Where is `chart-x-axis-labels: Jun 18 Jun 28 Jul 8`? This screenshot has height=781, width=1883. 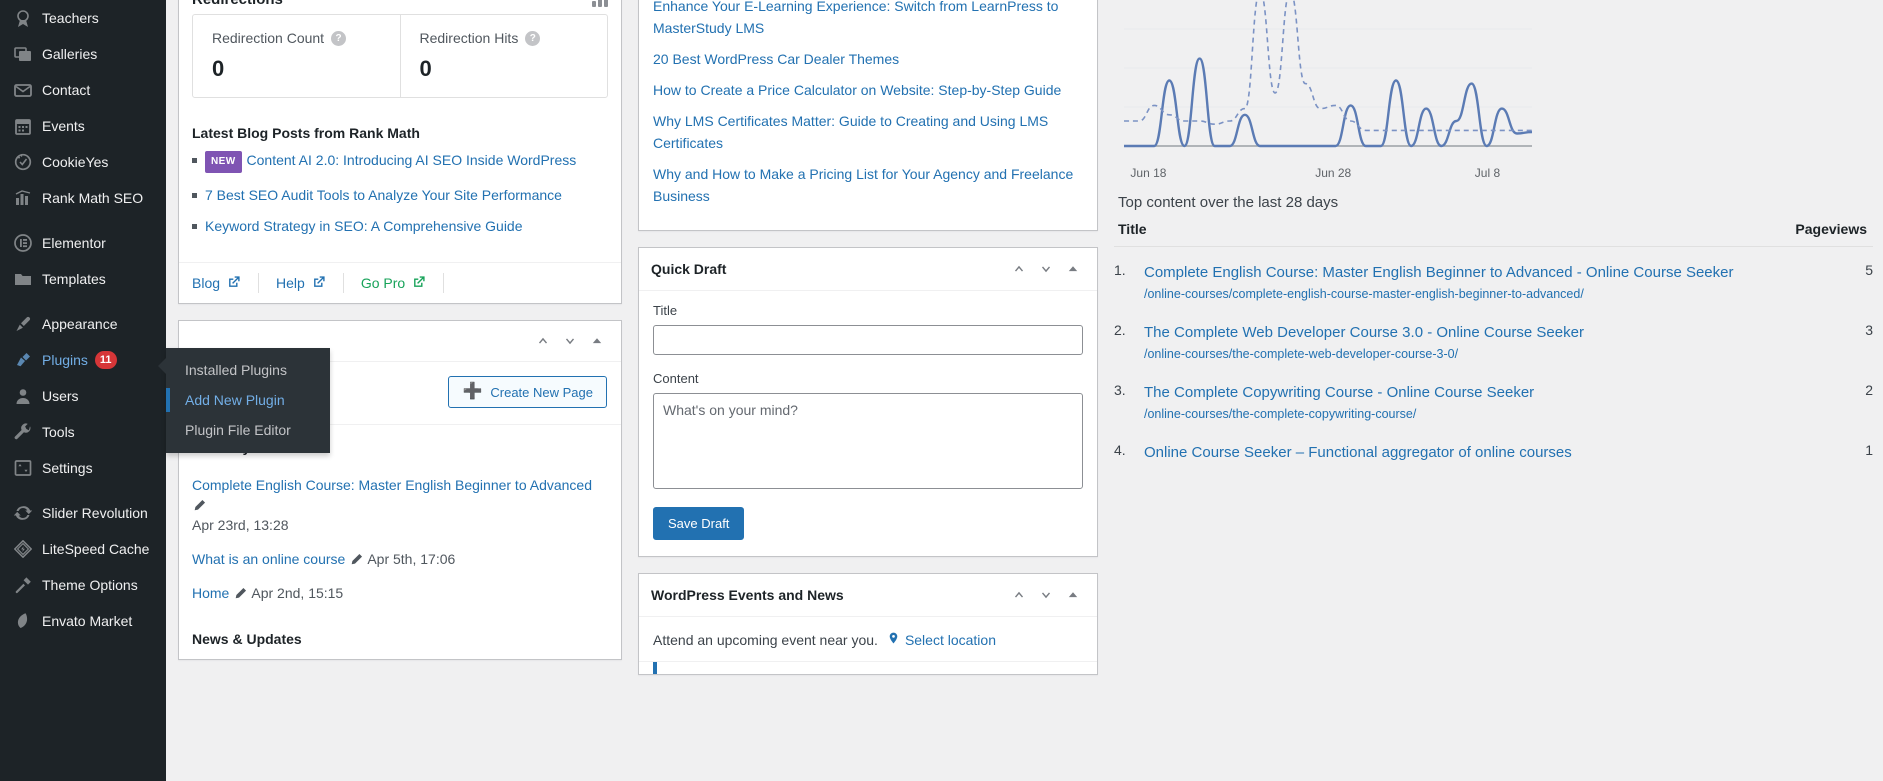
chart-x-axis-labels: Jun 18 Jun 28 Jul 8 is located at coordinates (1493, 172).